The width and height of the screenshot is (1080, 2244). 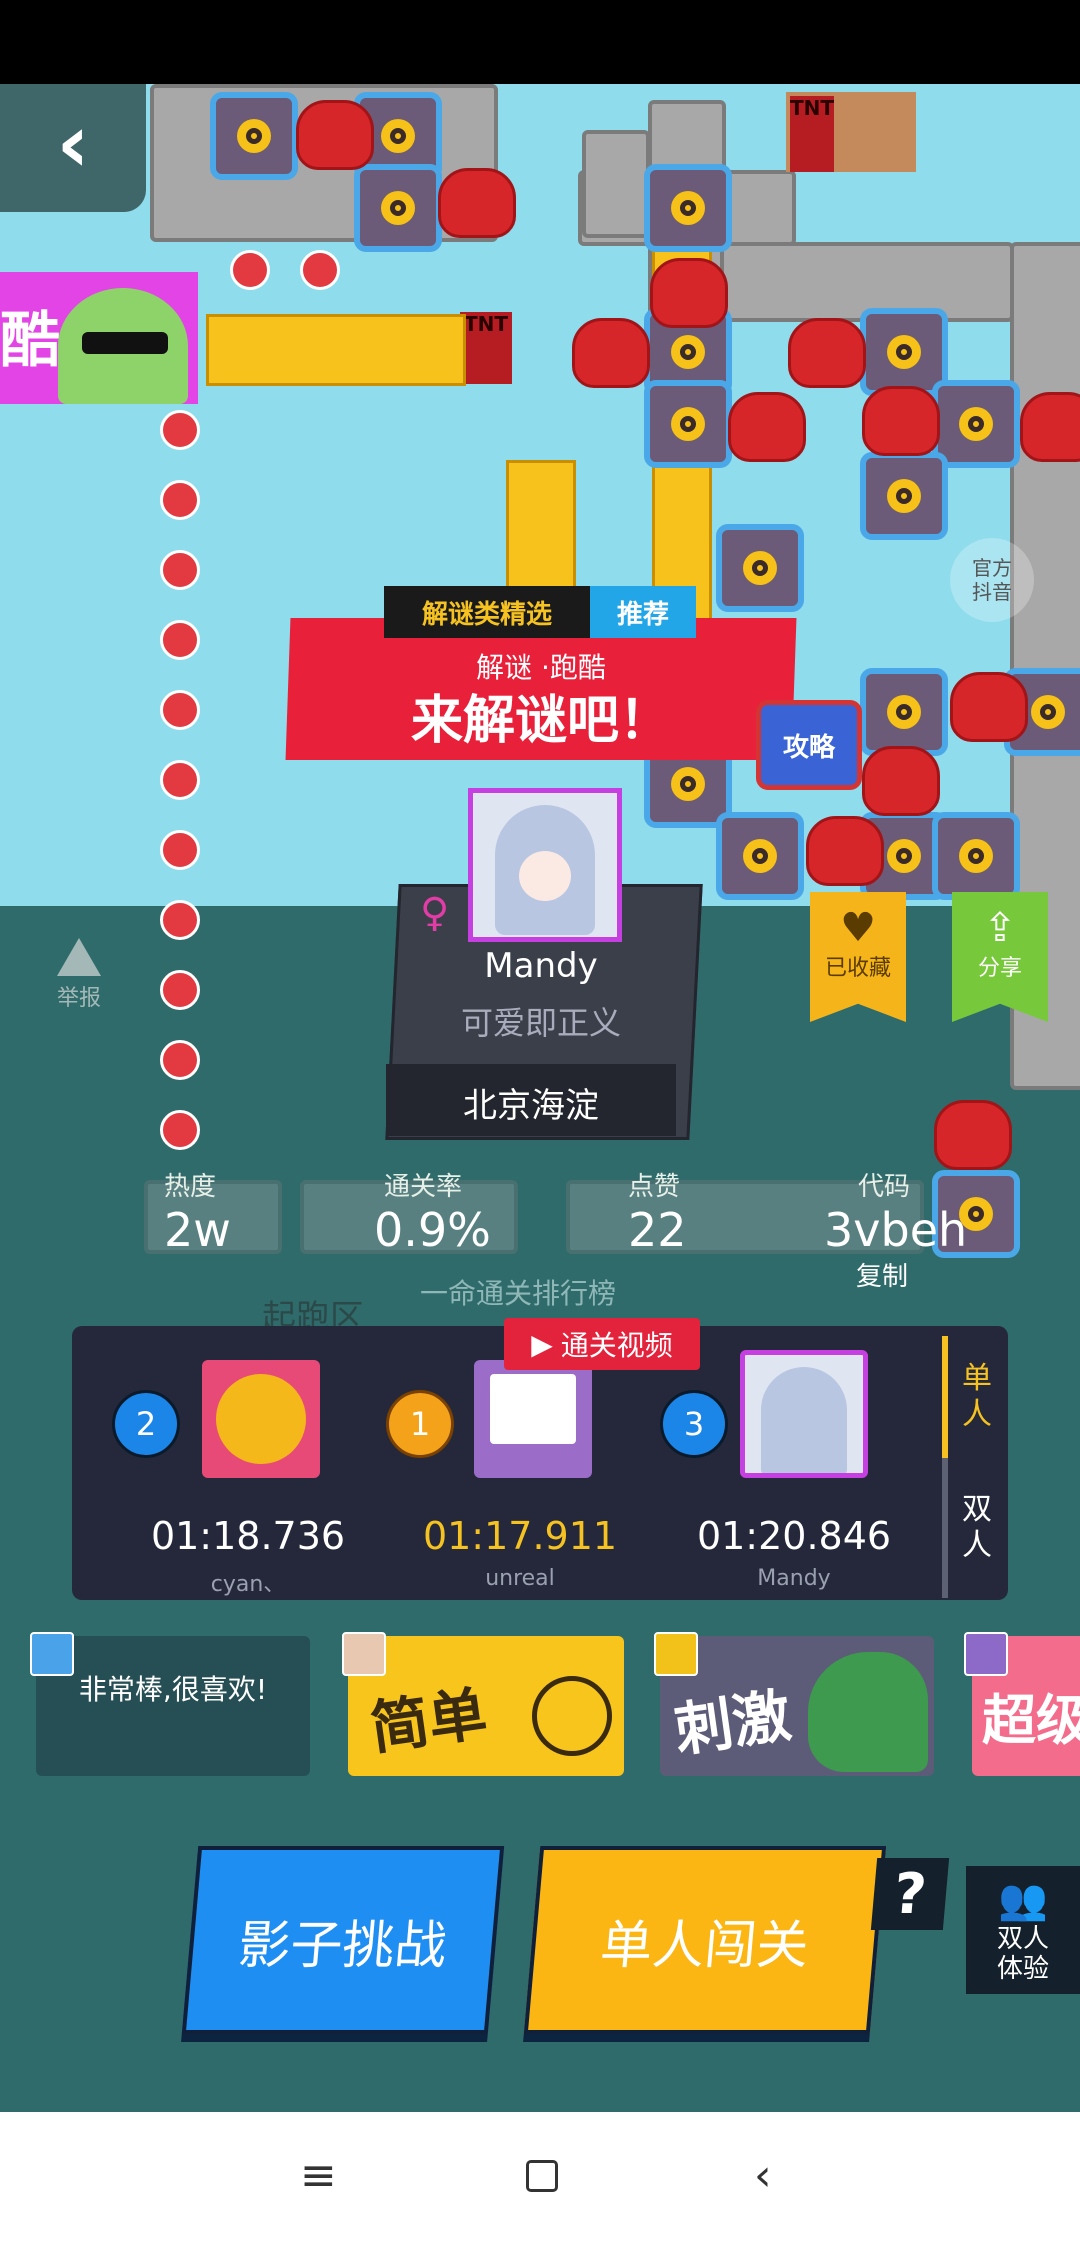 I want to click on official-douyin-button: 官方 抖音, so click(x=992, y=580).